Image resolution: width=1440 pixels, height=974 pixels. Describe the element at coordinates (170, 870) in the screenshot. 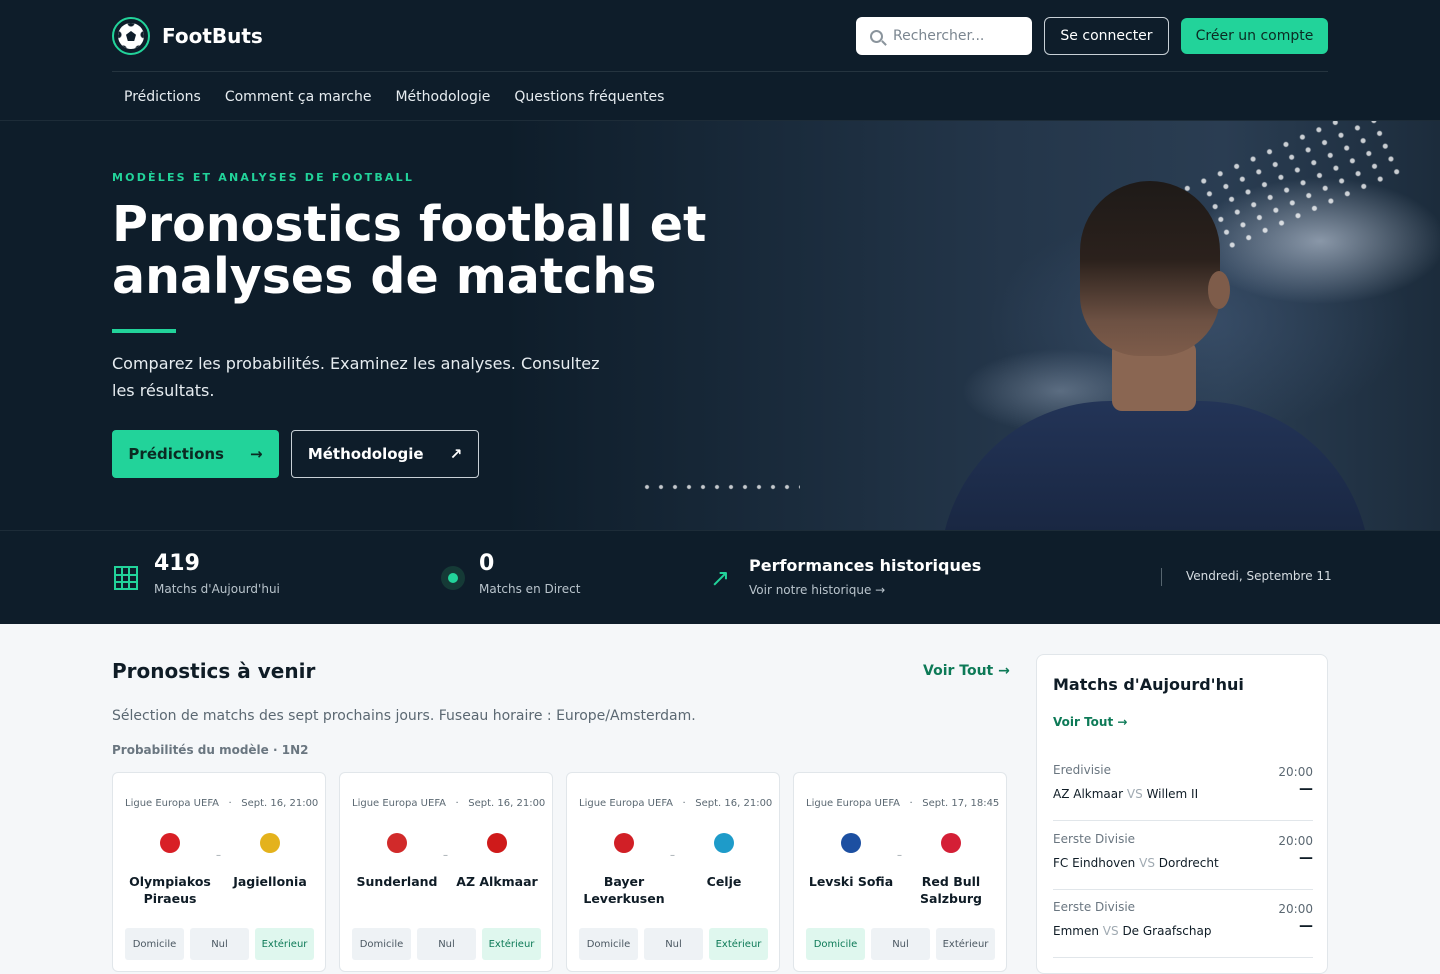

I see `home-team: Olympiakos Piraeus` at that location.